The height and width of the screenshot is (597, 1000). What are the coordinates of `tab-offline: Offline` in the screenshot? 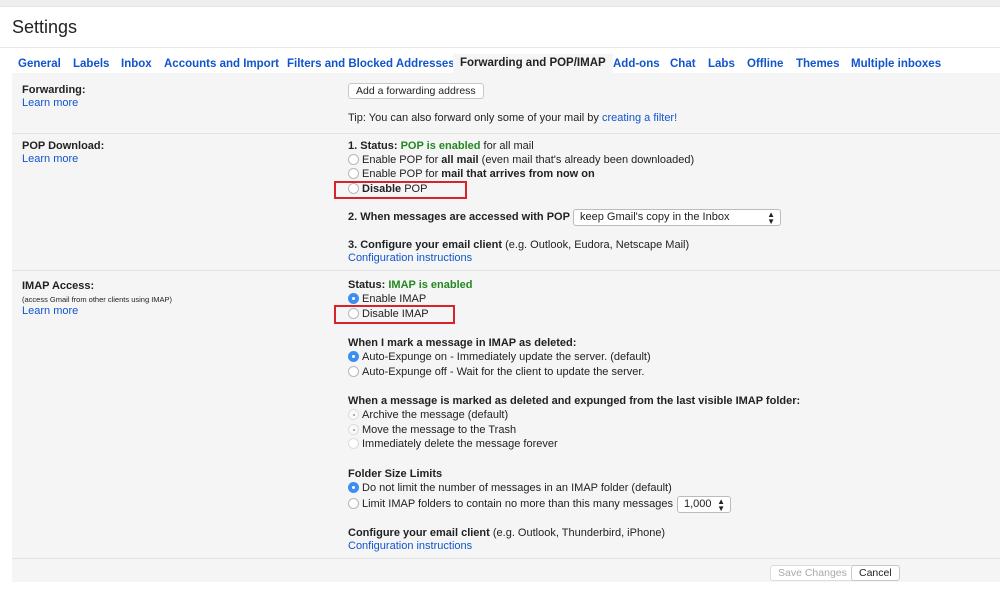 It's located at (765, 64).